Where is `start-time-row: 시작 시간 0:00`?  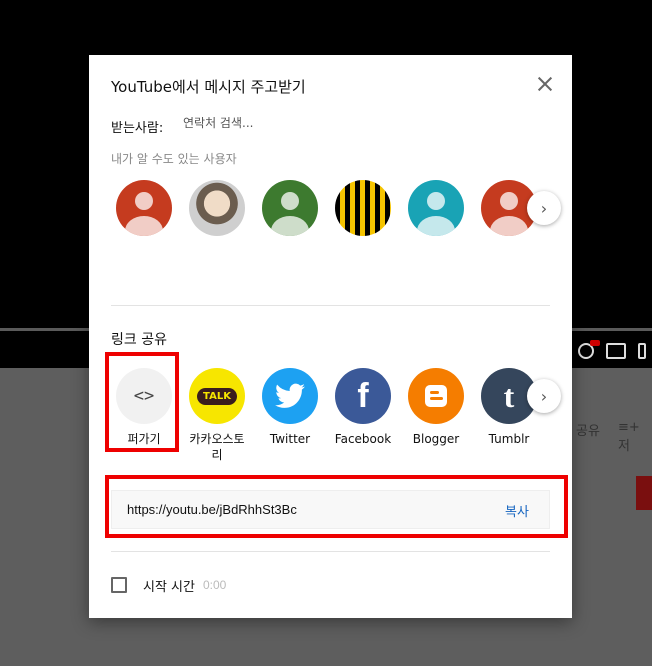
start-time-row: 시작 시간 0:00 is located at coordinates (168, 585).